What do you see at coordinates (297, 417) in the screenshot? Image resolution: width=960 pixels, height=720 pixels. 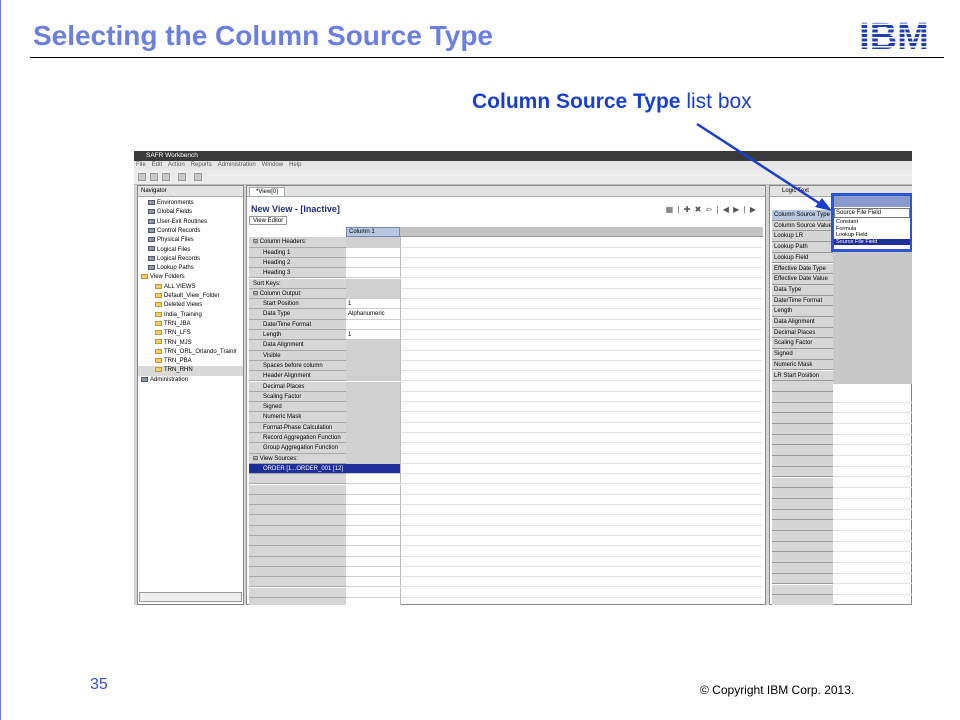 I see `row-label: Numeric Mask` at bounding box center [297, 417].